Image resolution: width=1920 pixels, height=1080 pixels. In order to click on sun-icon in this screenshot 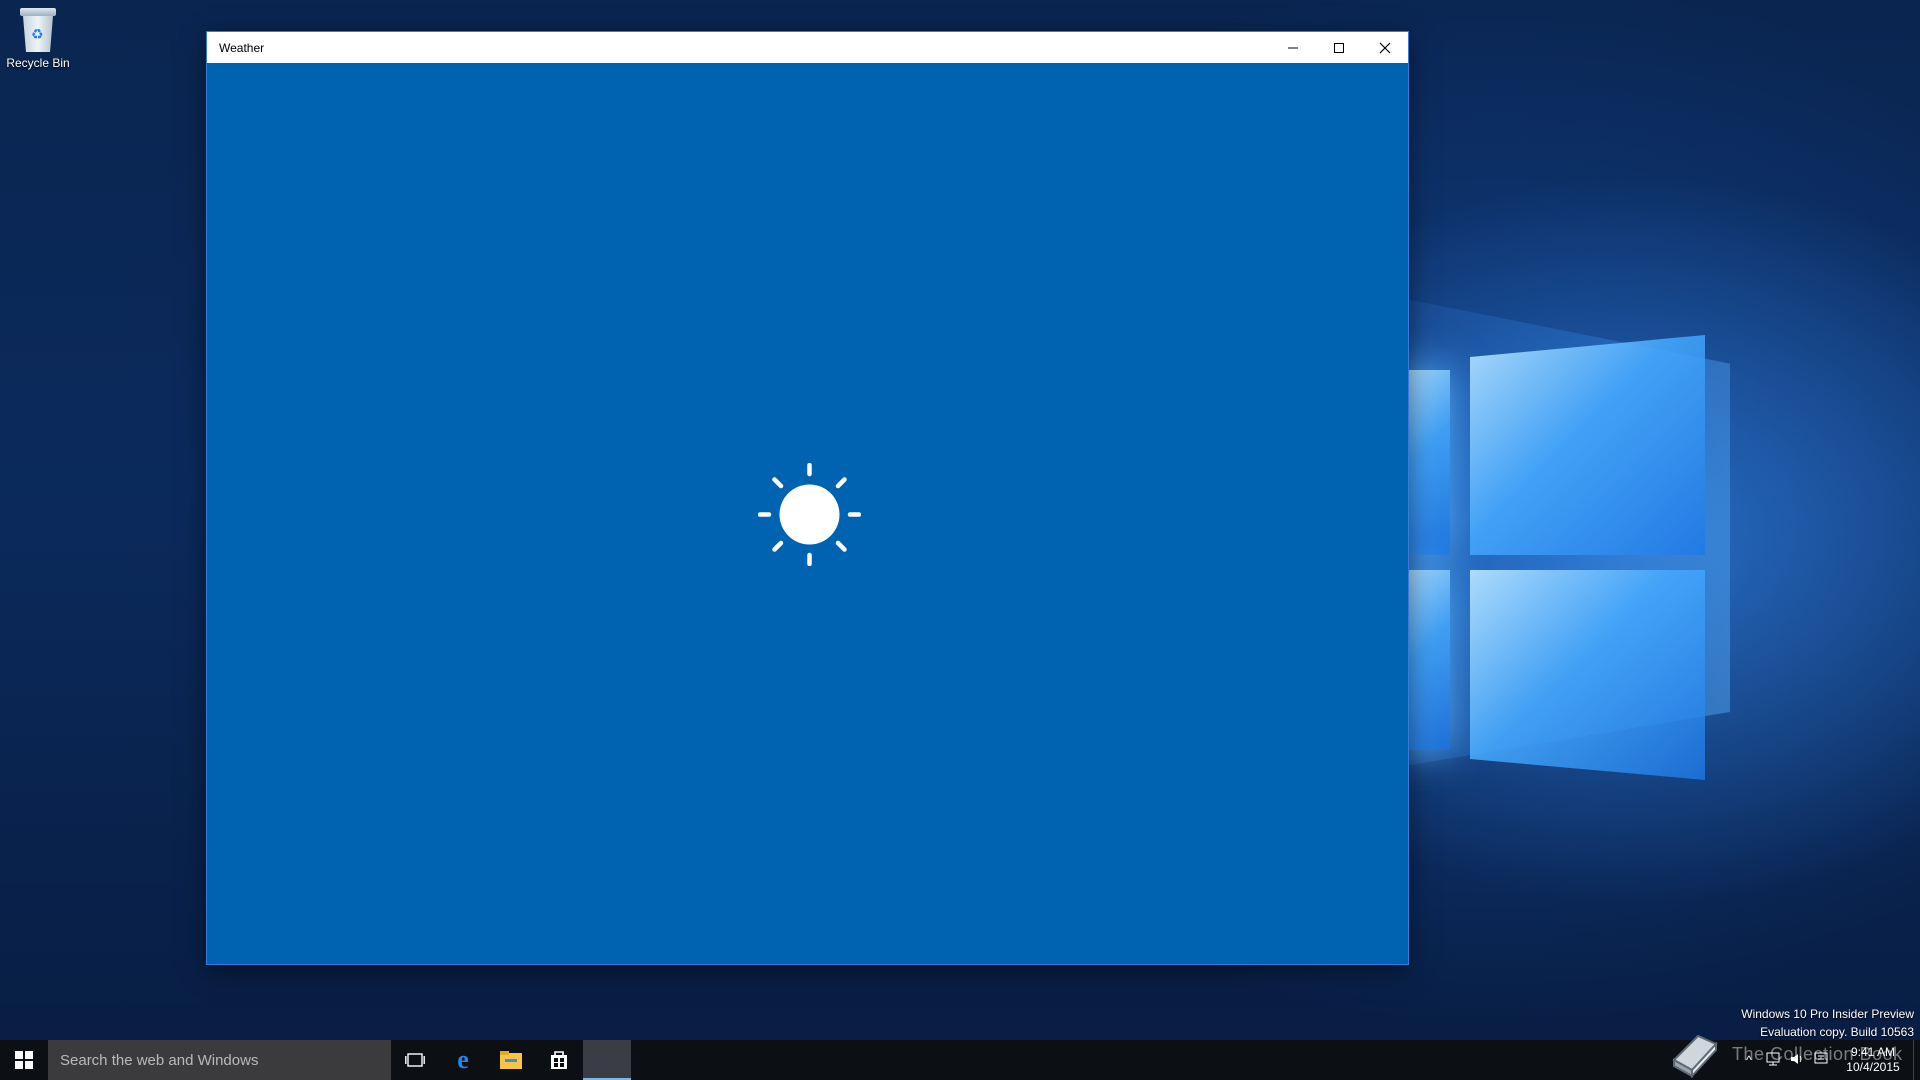, I will do `click(809, 514)`.